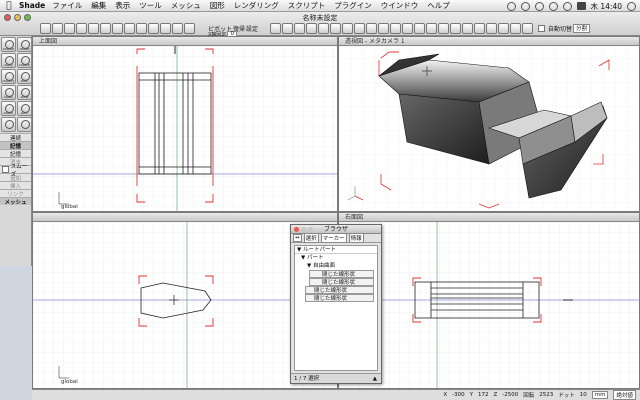  What do you see at coordinates (45, 28) in the screenshot?
I see `undo-icon` at bounding box center [45, 28].